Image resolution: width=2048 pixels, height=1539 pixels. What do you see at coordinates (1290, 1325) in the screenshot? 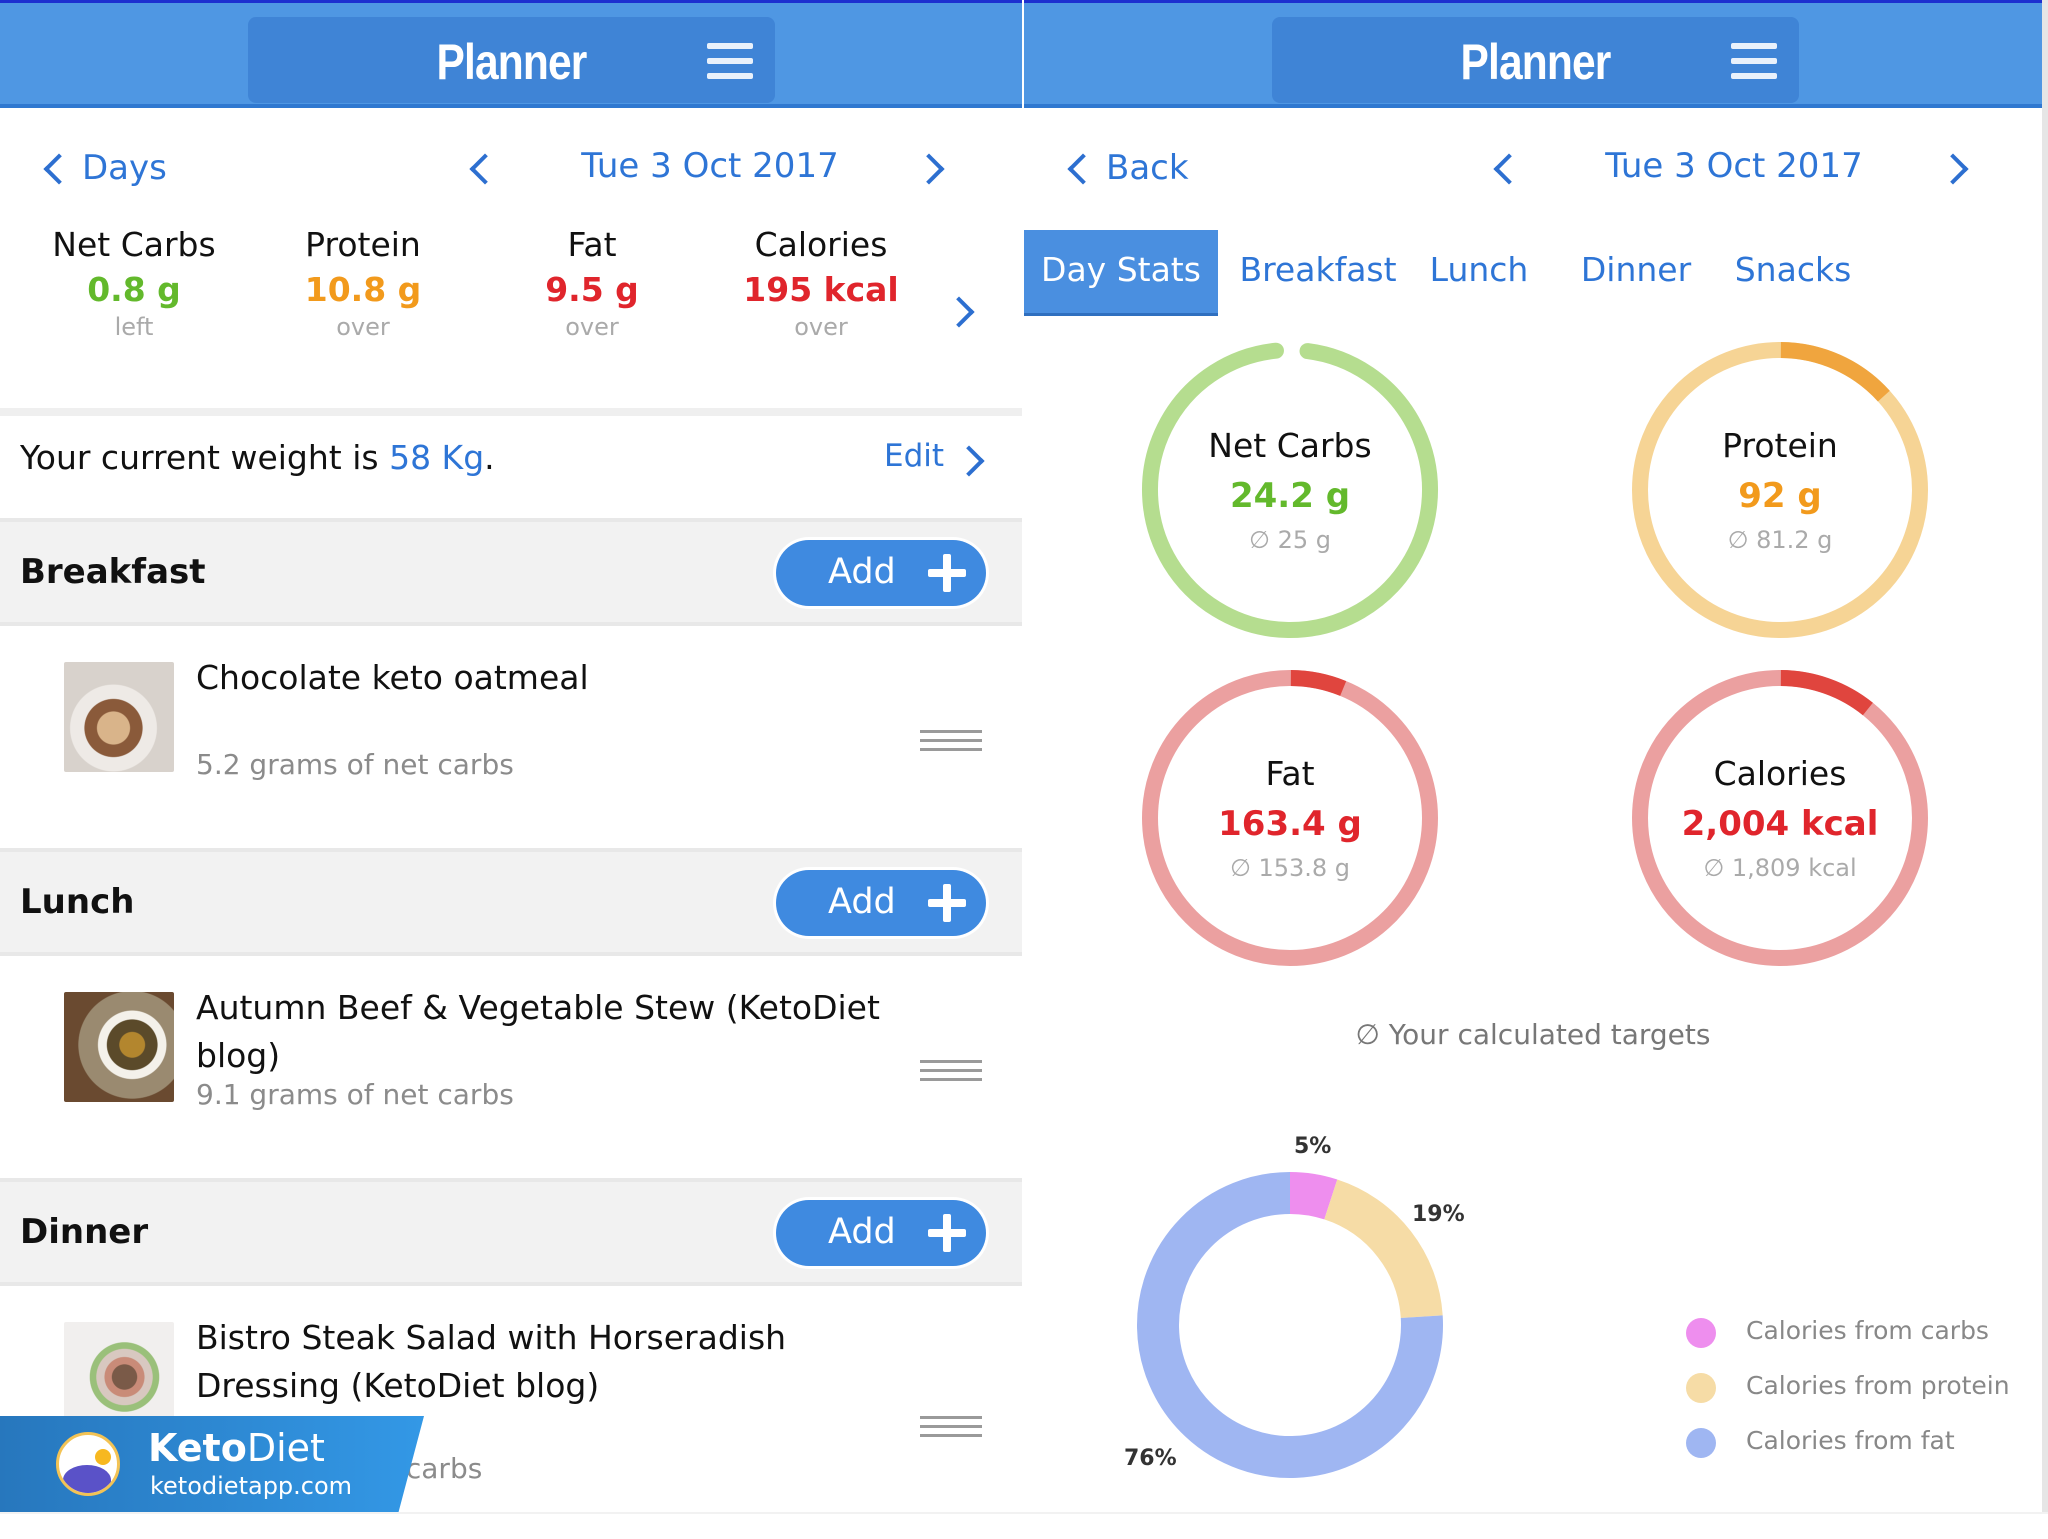
I see `pie-slice-fat` at bounding box center [1290, 1325].